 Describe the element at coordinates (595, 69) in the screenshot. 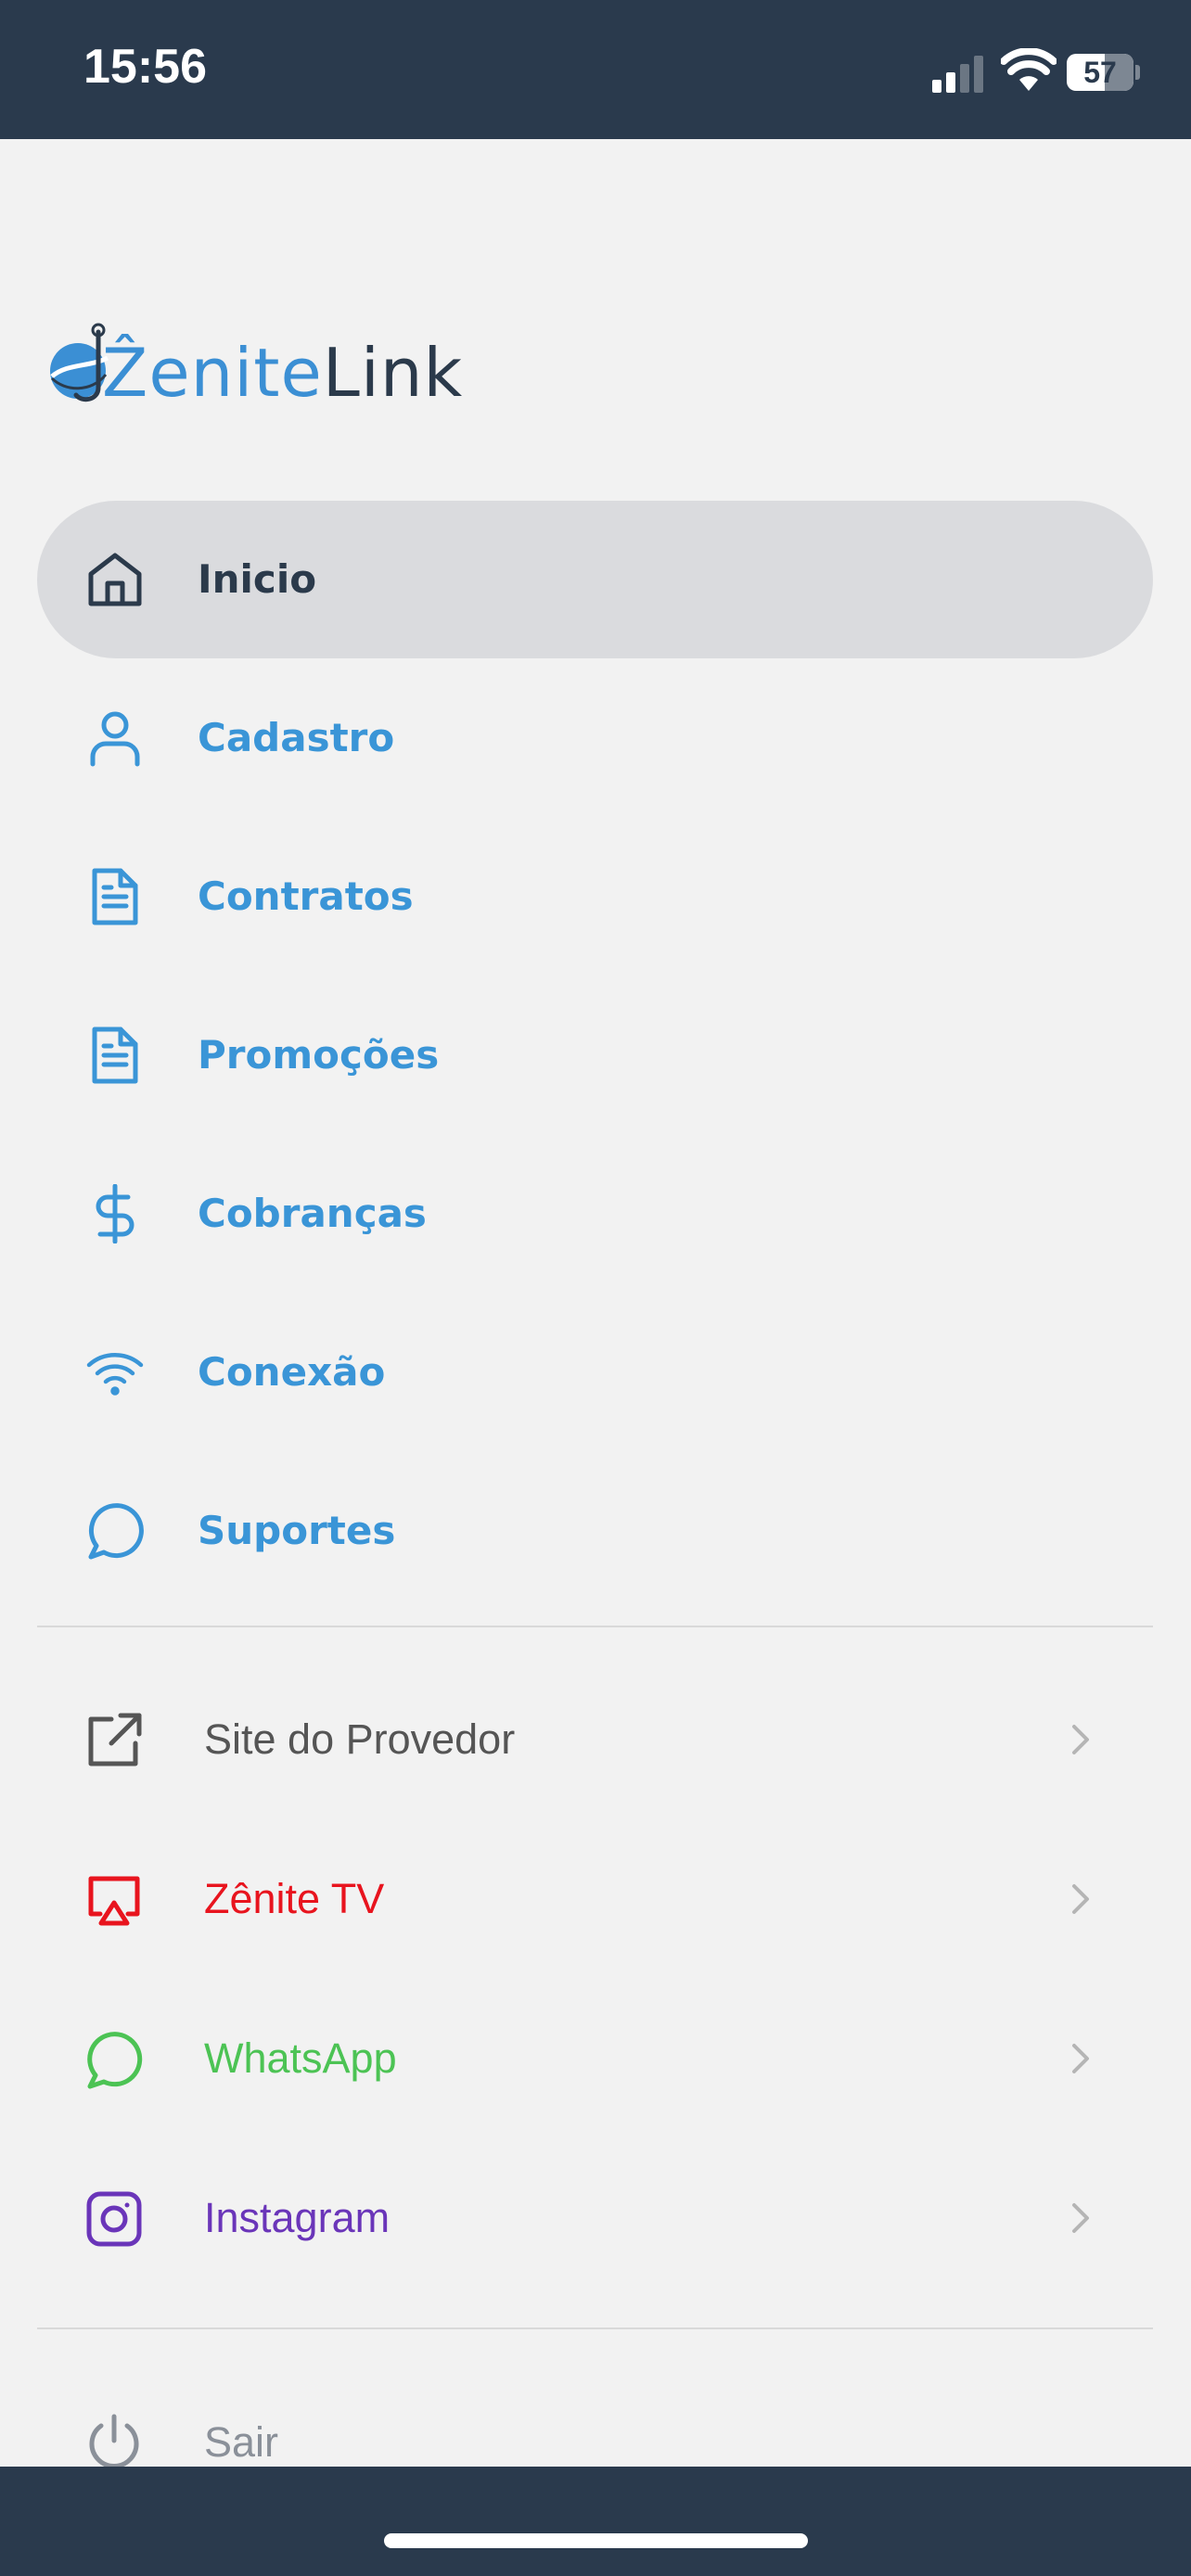

I see `status-bar: 15:56 57` at that location.